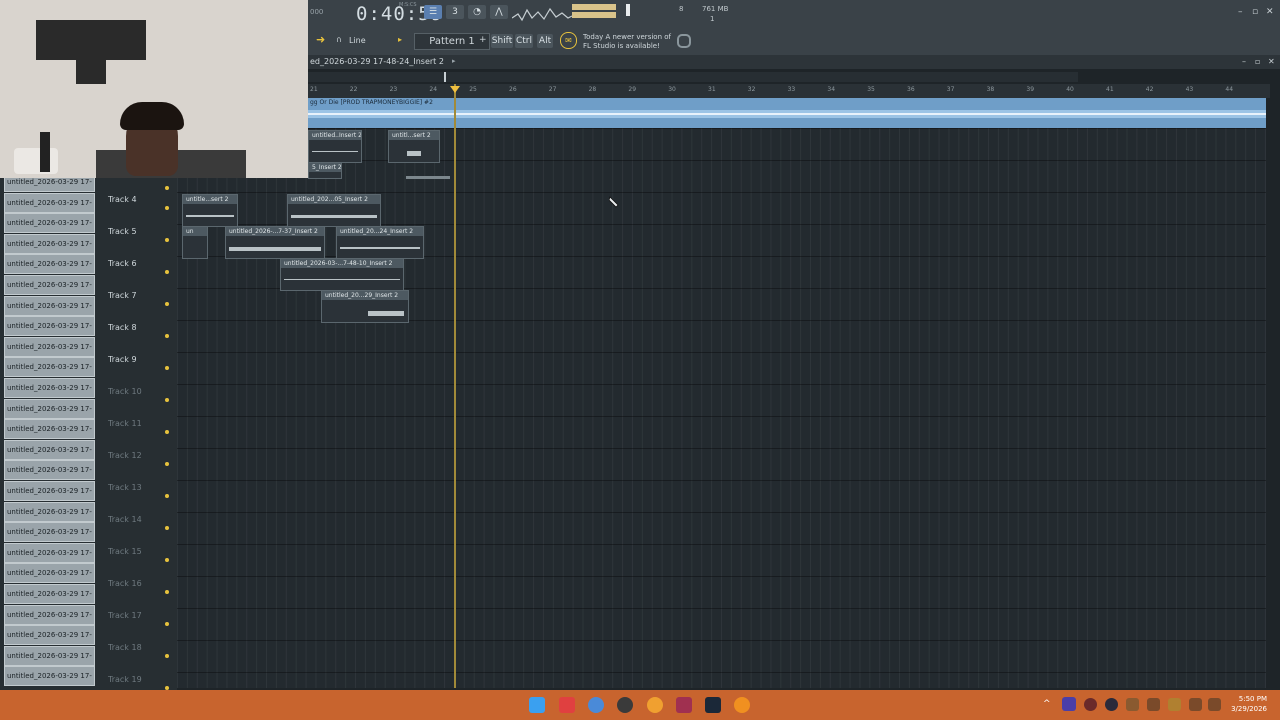  Describe the element at coordinates (122, 327) in the screenshot. I see `track-name: Track 8` at that location.